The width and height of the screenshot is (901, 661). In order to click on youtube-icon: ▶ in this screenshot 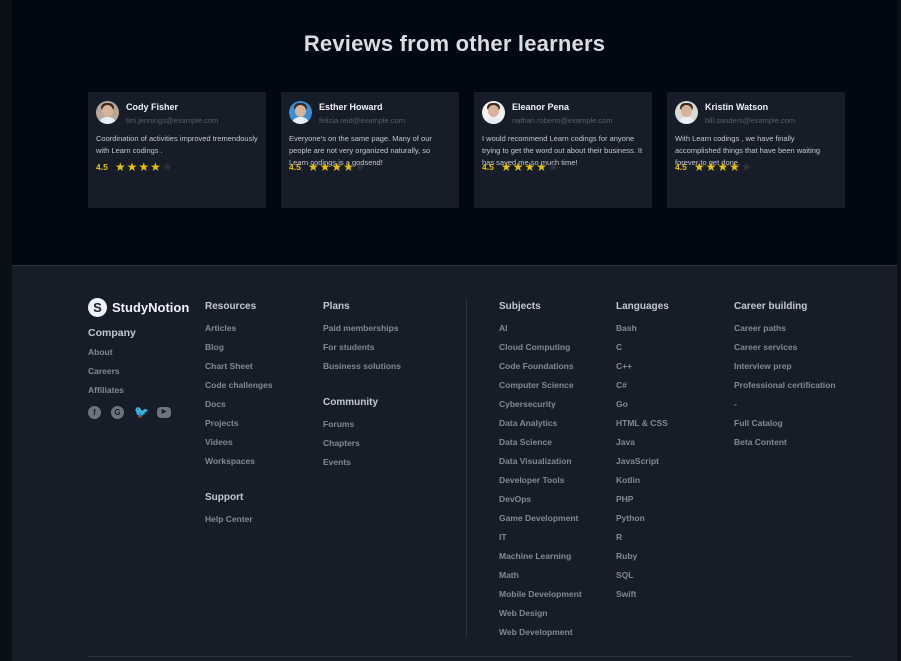, I will do `click(164, 412)`.